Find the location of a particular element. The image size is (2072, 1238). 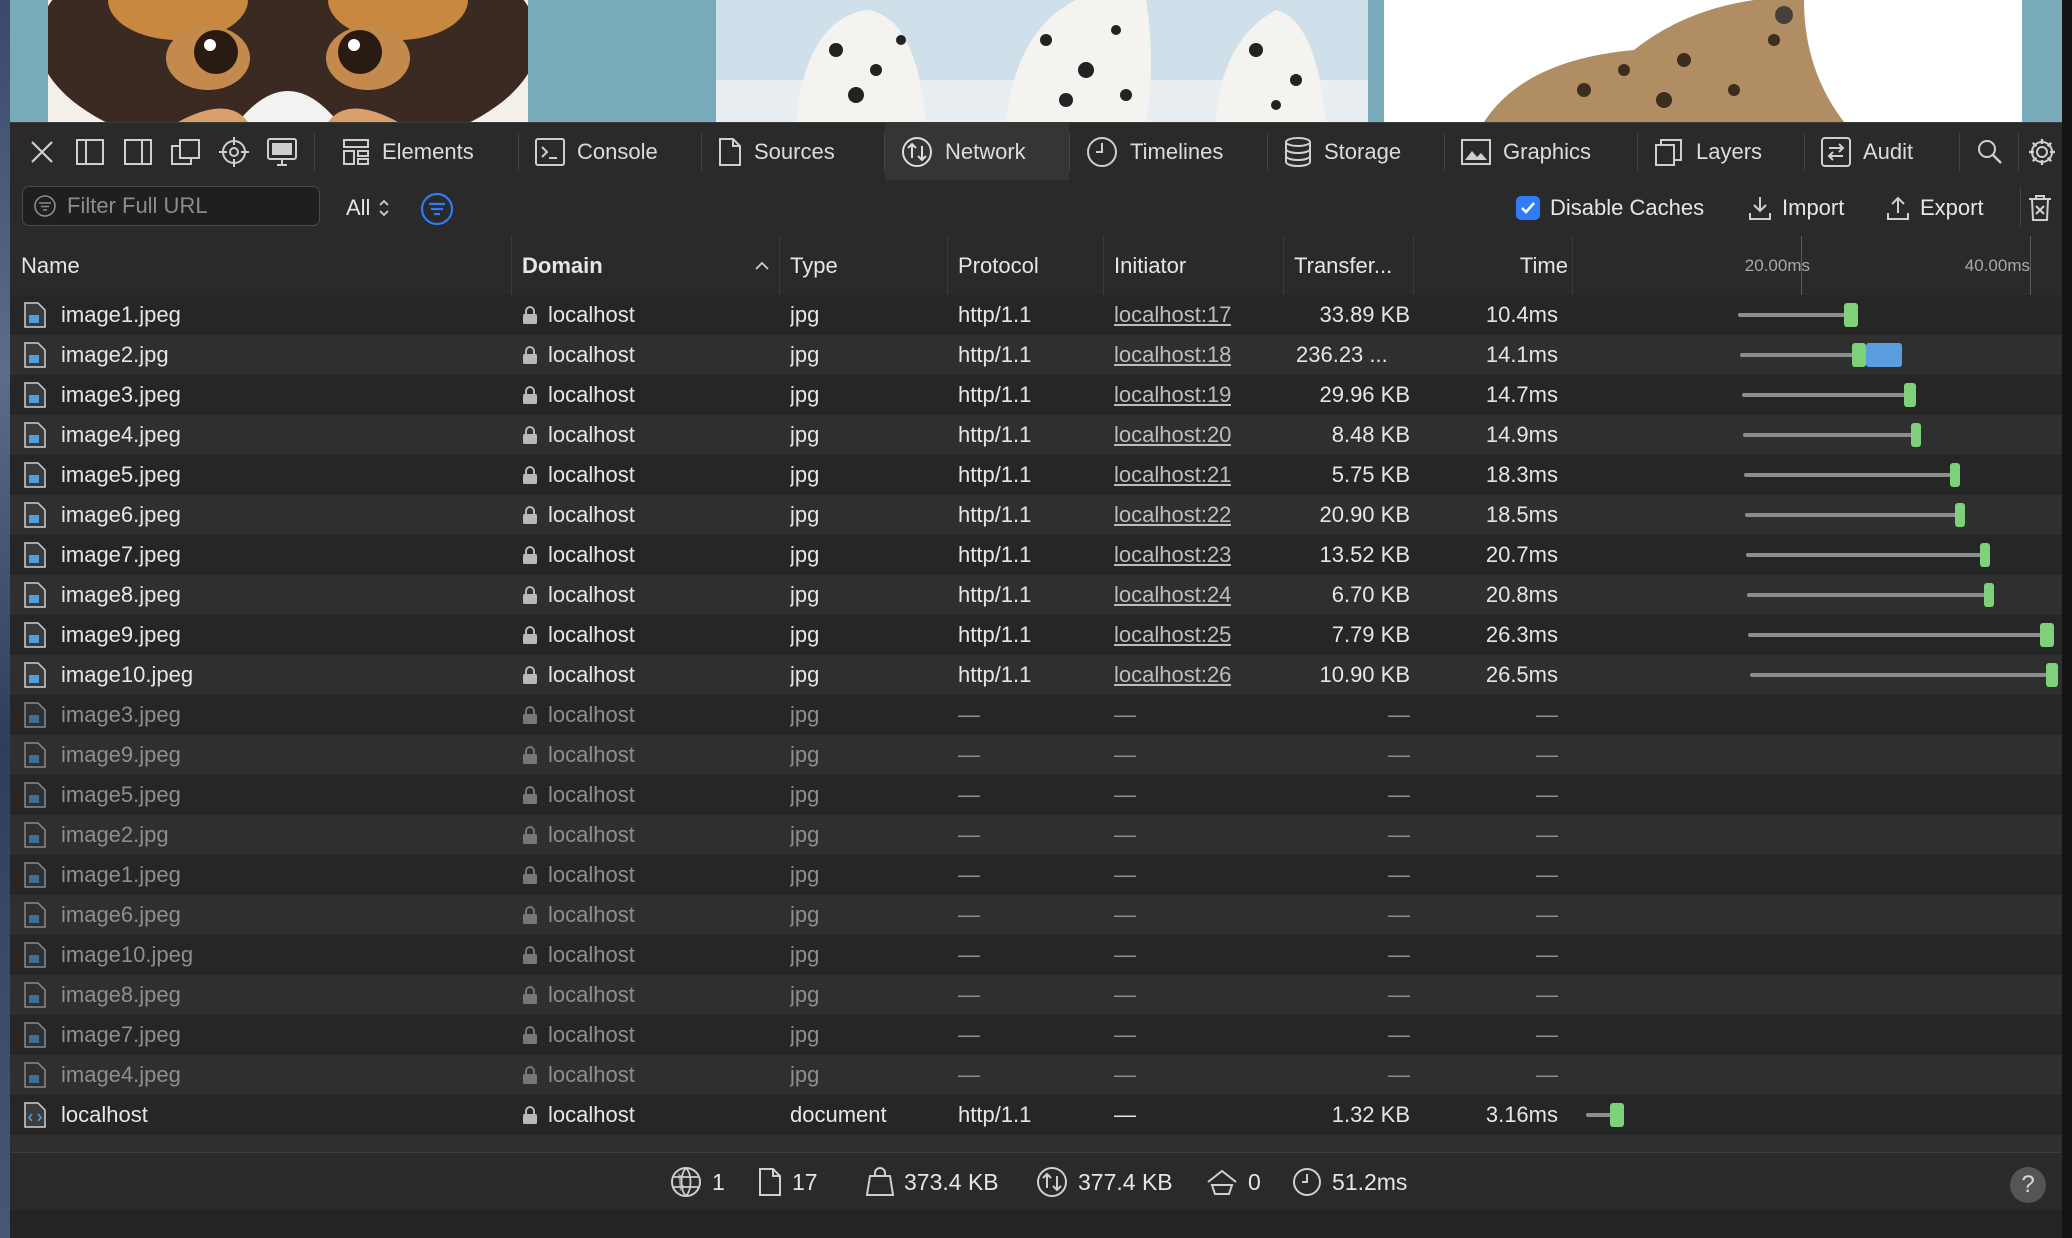

graphics-icon is located at coordinates (1476, 152).